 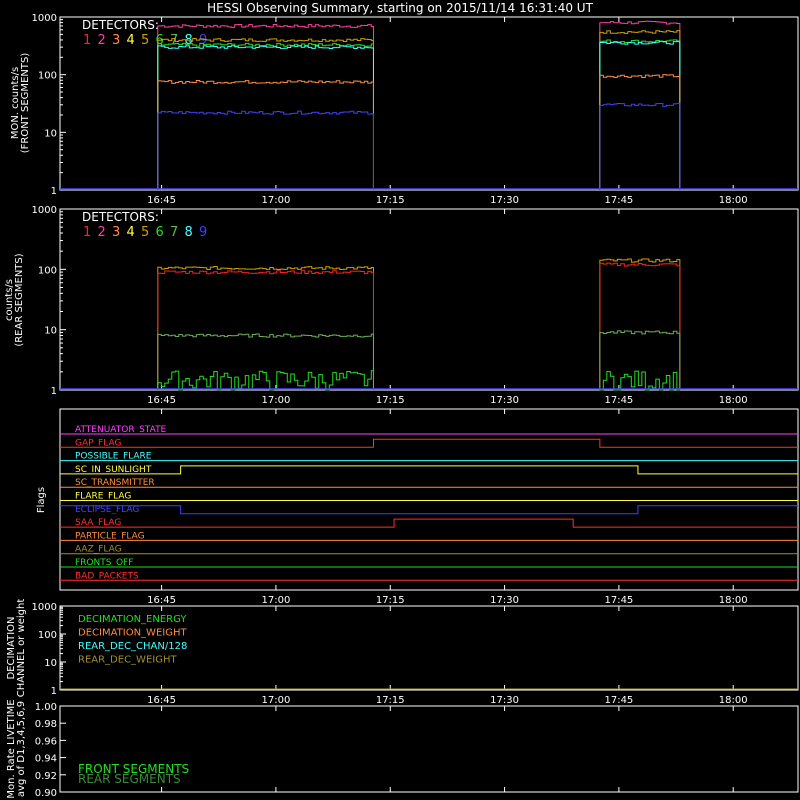 I want to click on rear-legend: DETECTORS: 123456789, so click(x=144, y=225).